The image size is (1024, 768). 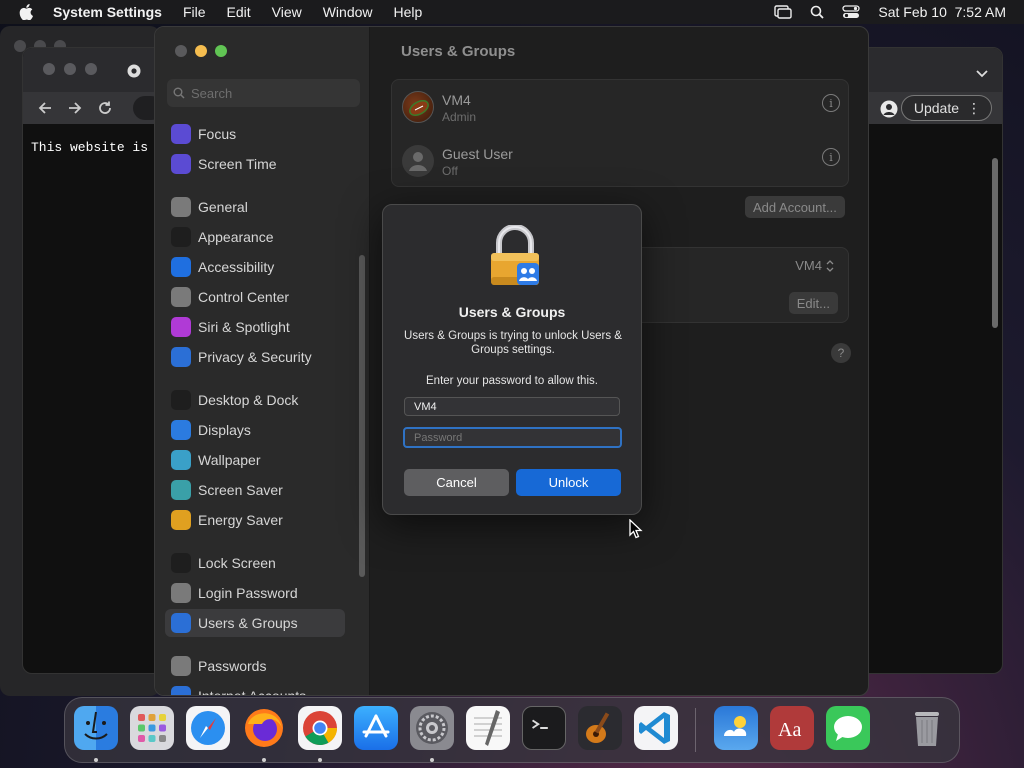 What do you see at coordinates (181, 237) in the screenshot?
I see `appearance-icon` at bounding box center [181, 237].